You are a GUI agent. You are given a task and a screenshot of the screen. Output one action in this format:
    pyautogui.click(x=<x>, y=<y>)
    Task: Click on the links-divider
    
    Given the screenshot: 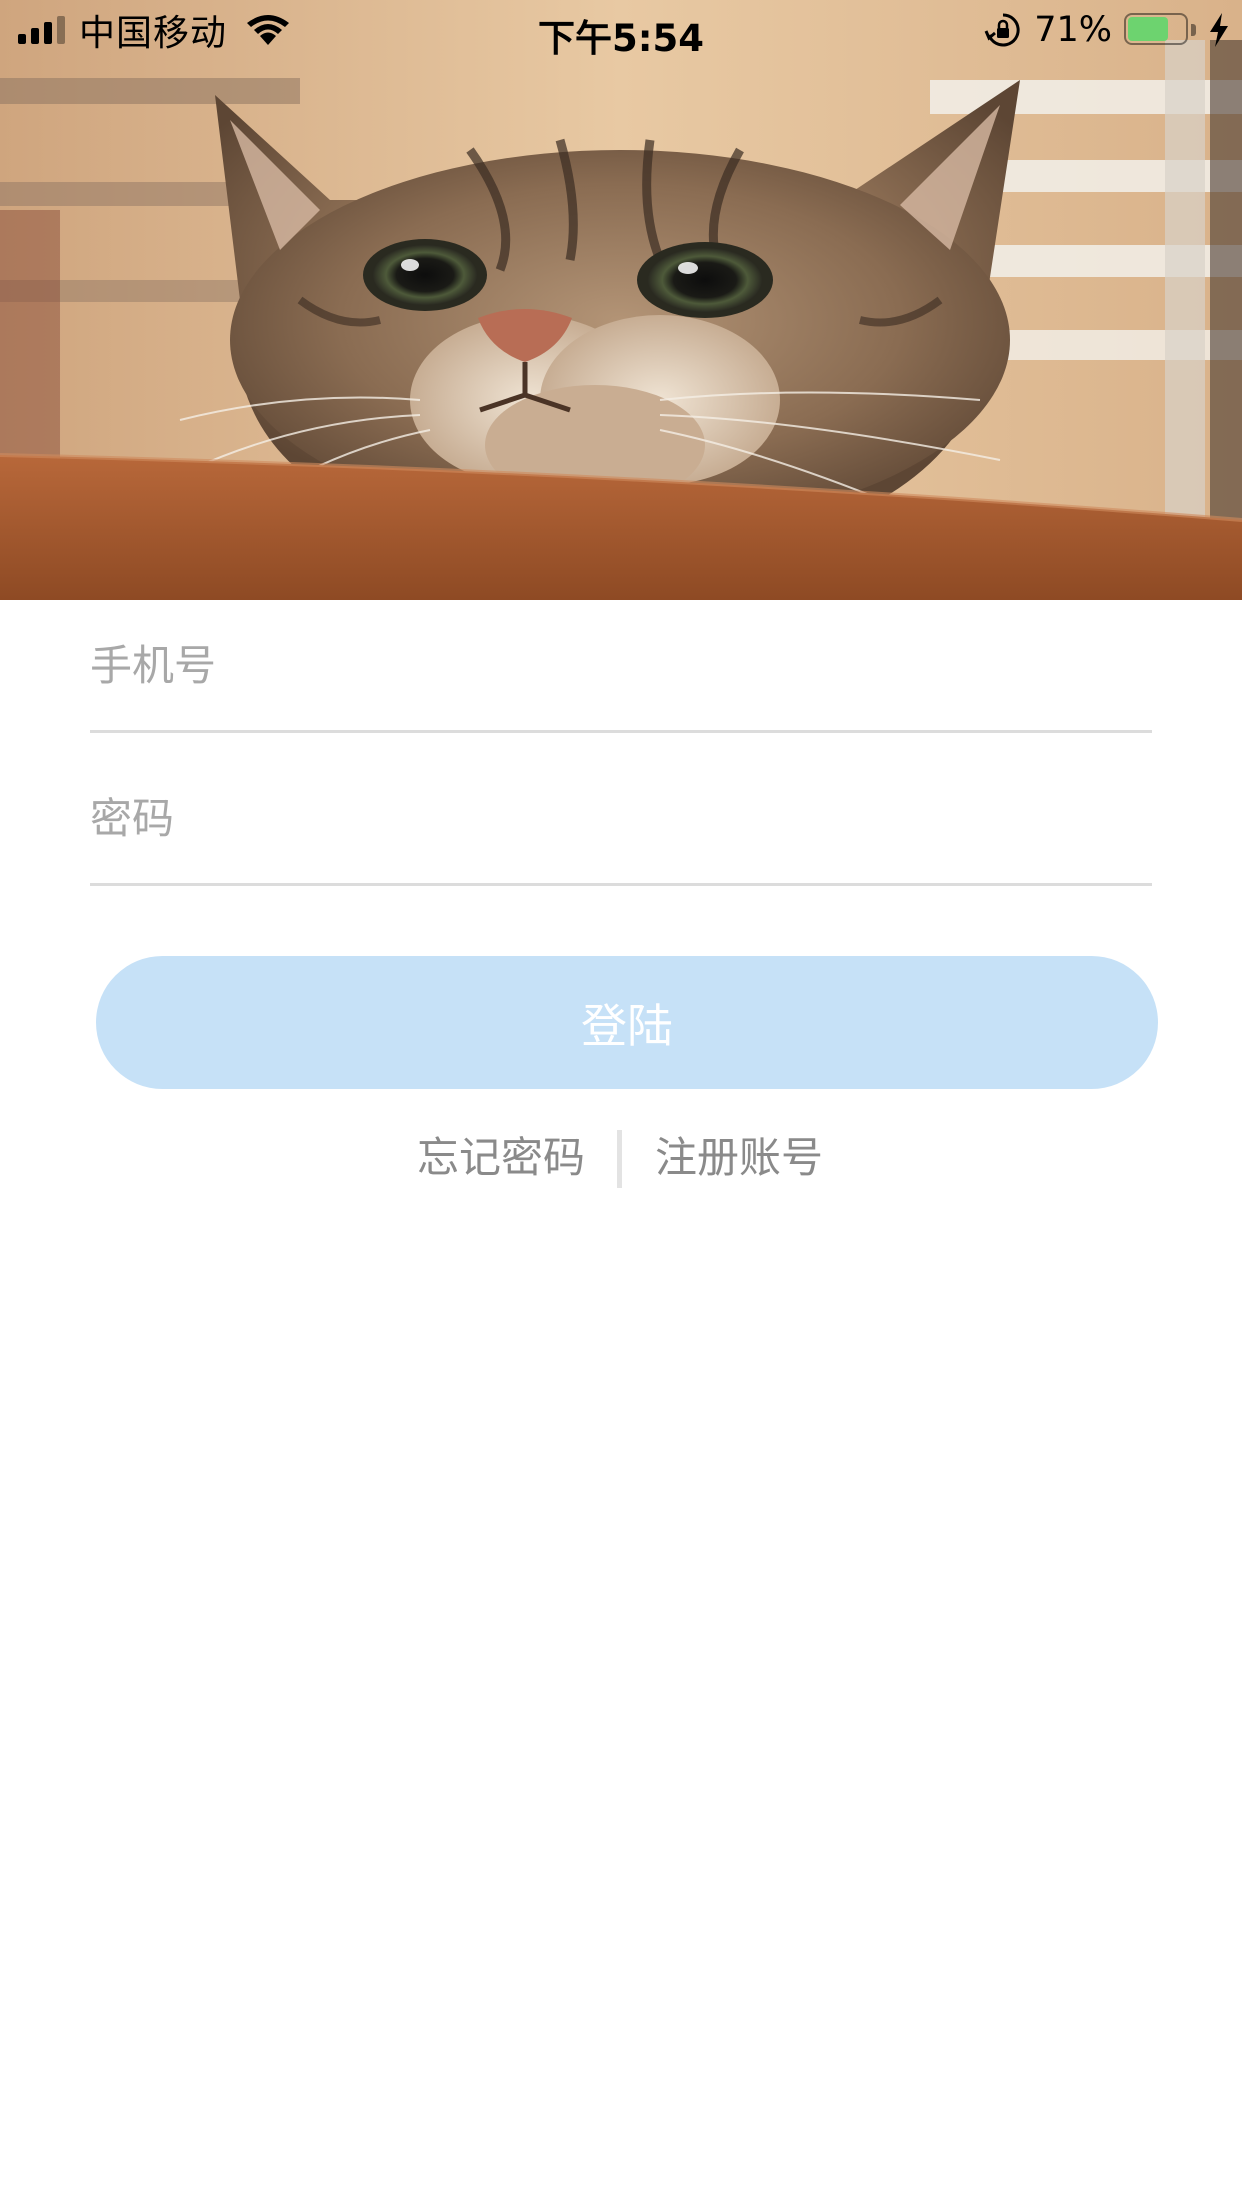 What is the action you would take?
    pyautogui.click(x=619, y=1159)
    